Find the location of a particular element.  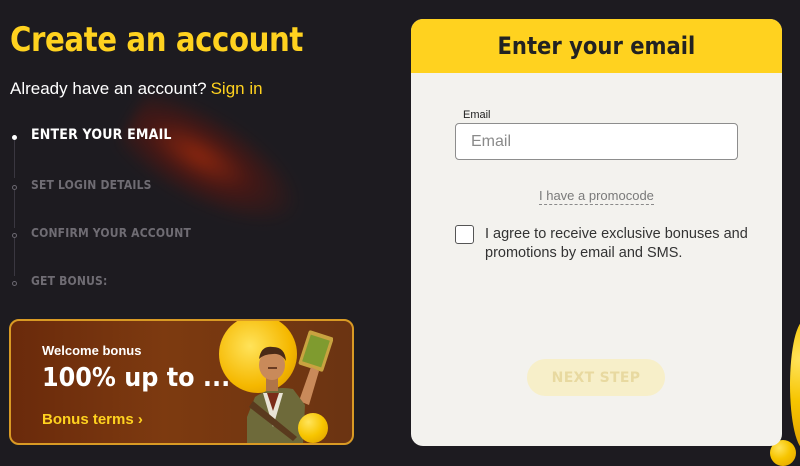

card-header: Enter your email is located at coordinates (596, 46).